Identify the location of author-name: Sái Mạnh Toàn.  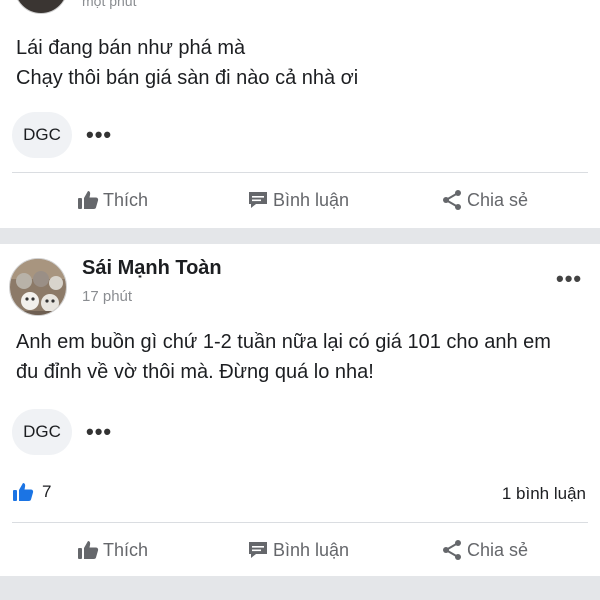
(152, 268).